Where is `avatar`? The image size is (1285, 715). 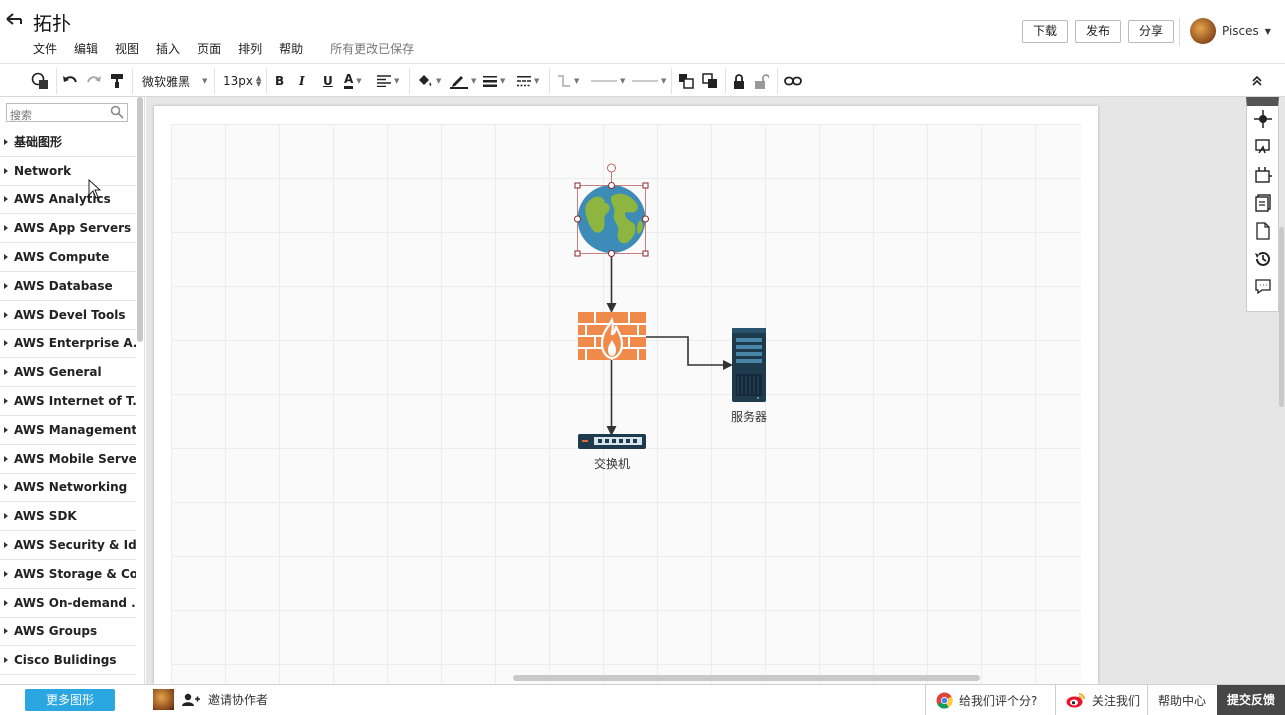
avatar is located at coordinates (163, 699).